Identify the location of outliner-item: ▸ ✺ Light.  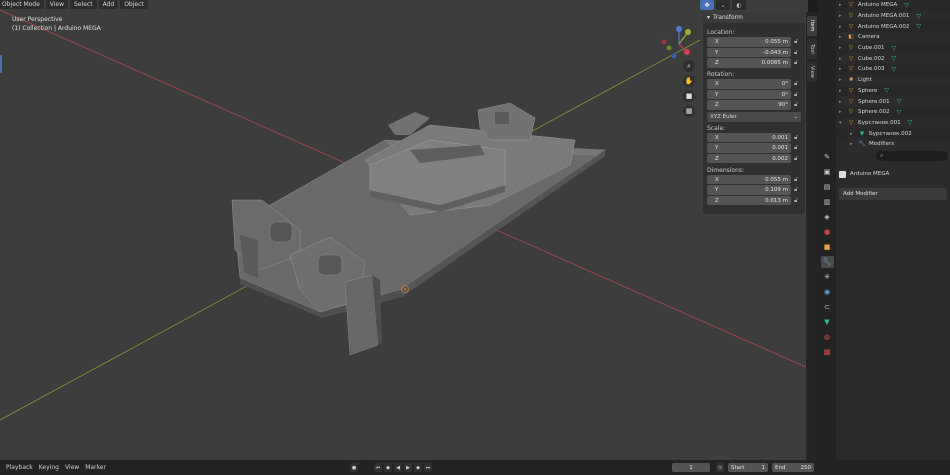
(893, 80).